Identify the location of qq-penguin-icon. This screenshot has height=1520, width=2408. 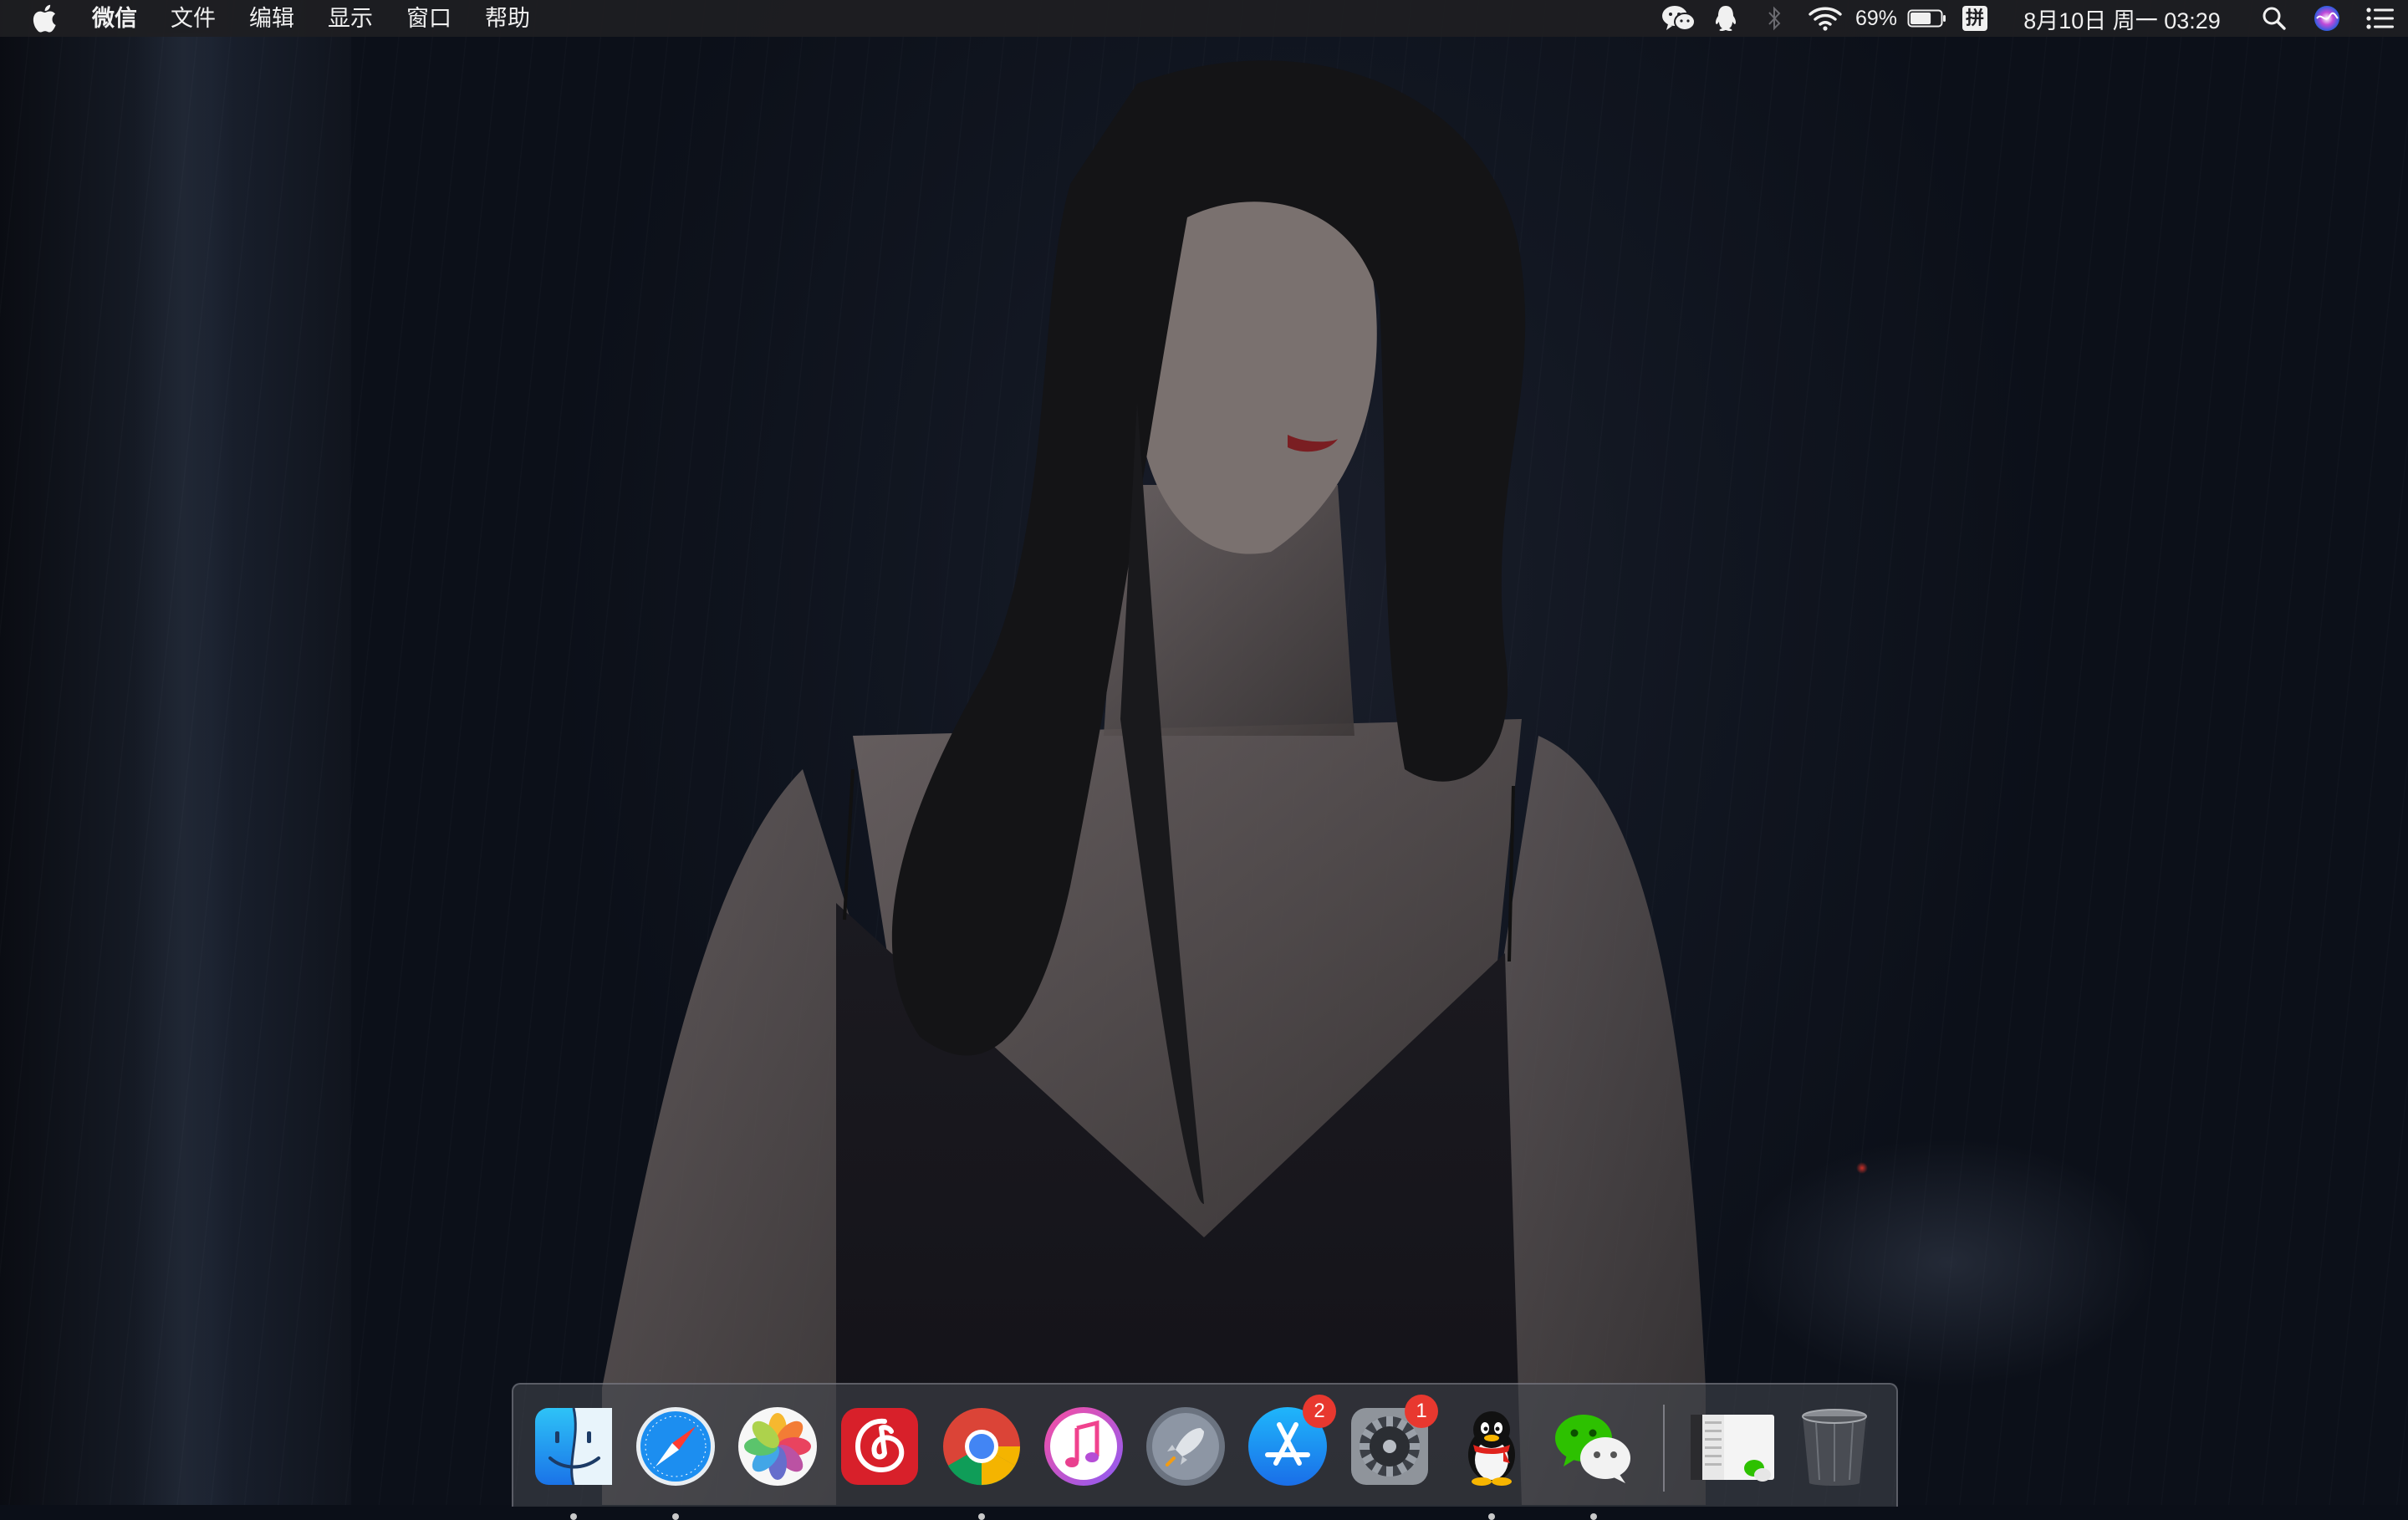
(1491, 1449).